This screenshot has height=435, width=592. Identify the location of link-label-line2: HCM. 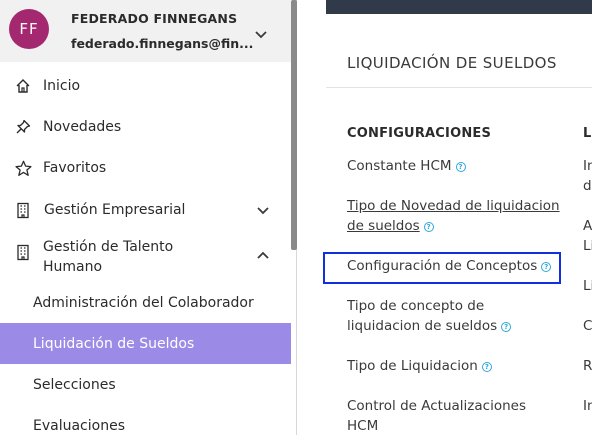
(363, 426).